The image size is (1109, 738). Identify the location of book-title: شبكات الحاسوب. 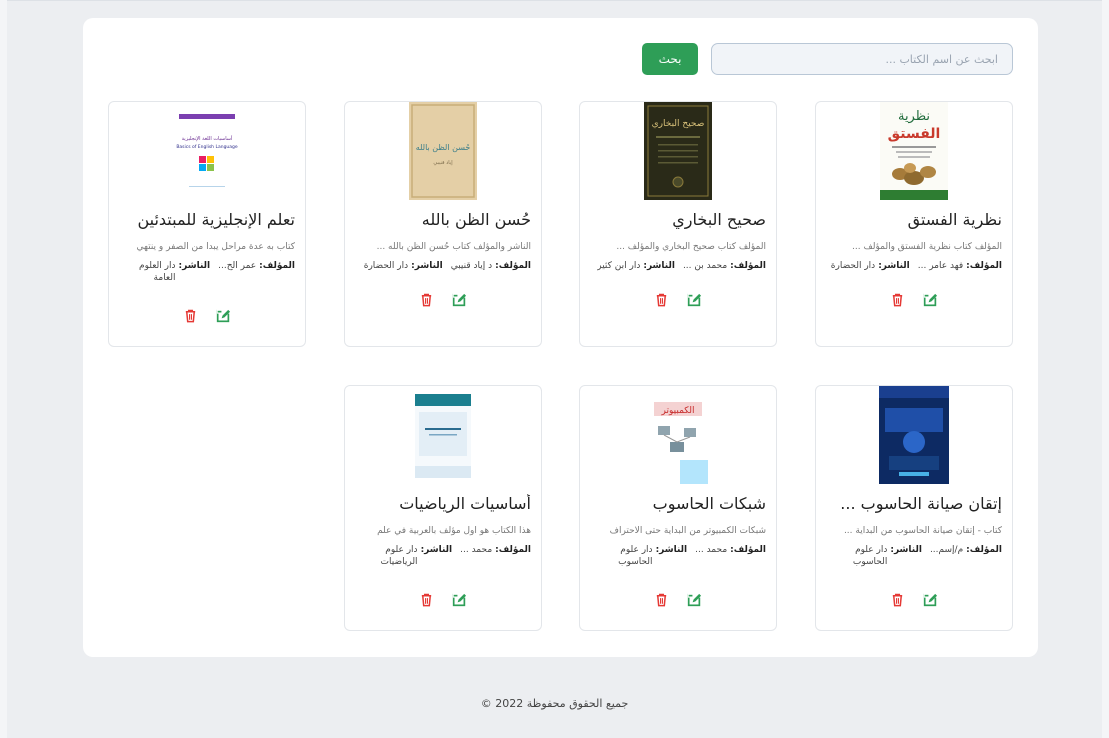
(678, 503).